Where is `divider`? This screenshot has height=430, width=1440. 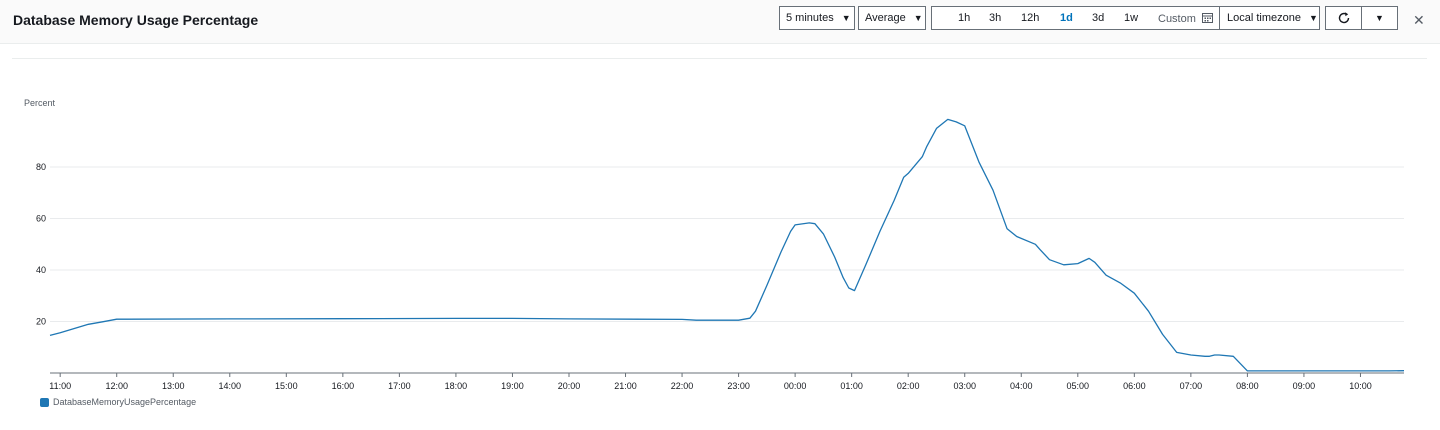 divider is located at coordinates (719, 58).